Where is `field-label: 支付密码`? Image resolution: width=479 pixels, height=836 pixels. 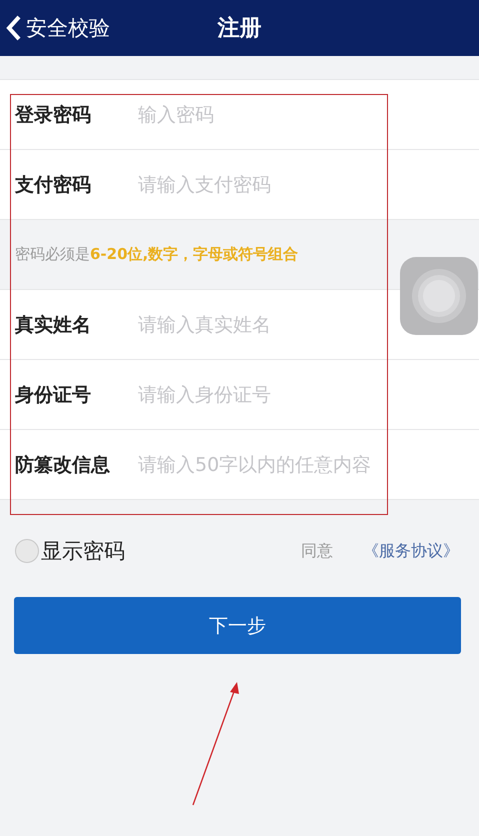
field-label: 支付密码 is located at coordinates (53, 185).